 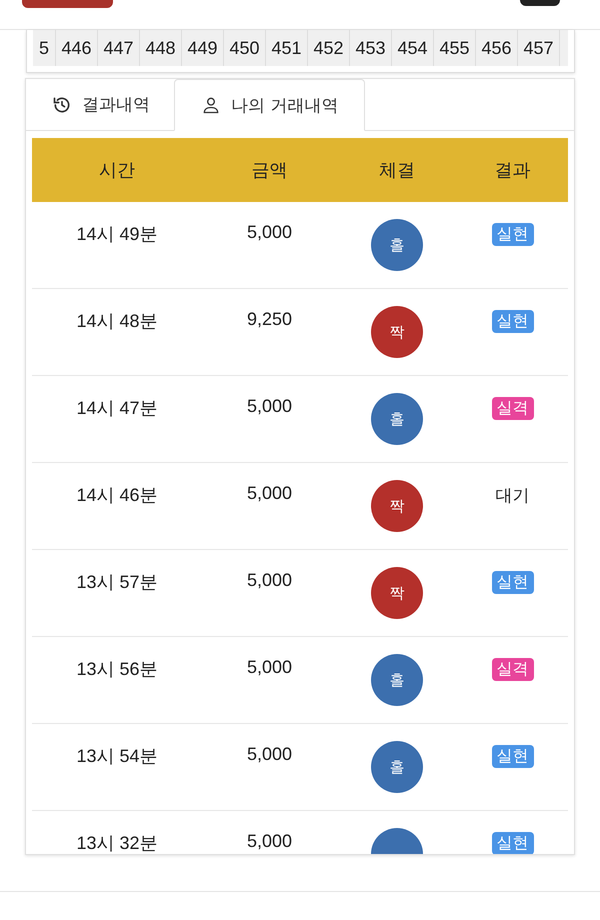 I want to click on time-cell-text: 14시 48분, so click(x=117, y=321).